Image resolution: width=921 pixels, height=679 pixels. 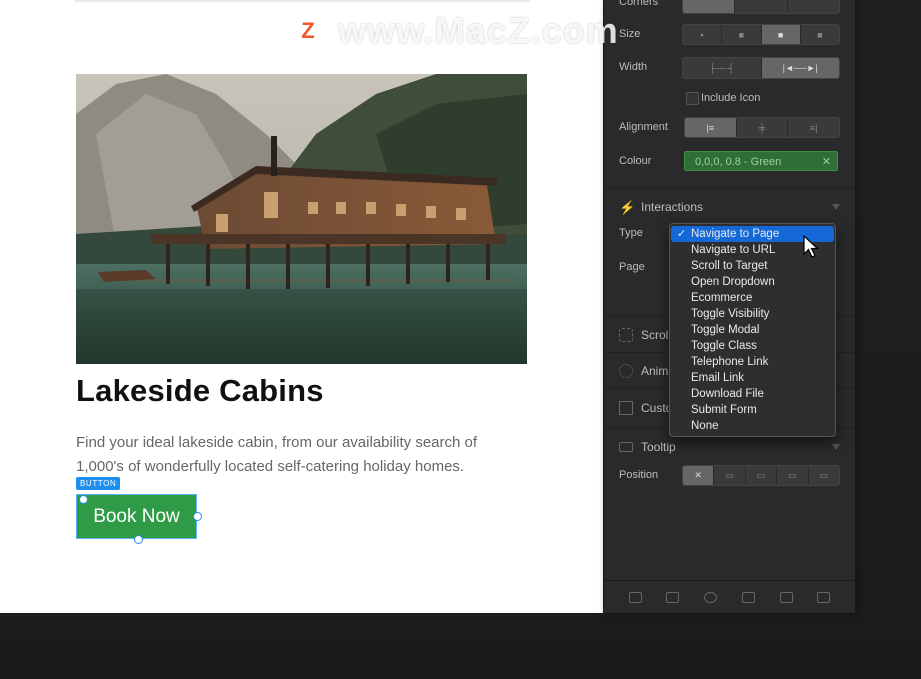 What do you see at coordinates (733, 282) in the screenshot?
I see `dropdown-option-label: Open Dropdown` at bounding box center [733, 282].